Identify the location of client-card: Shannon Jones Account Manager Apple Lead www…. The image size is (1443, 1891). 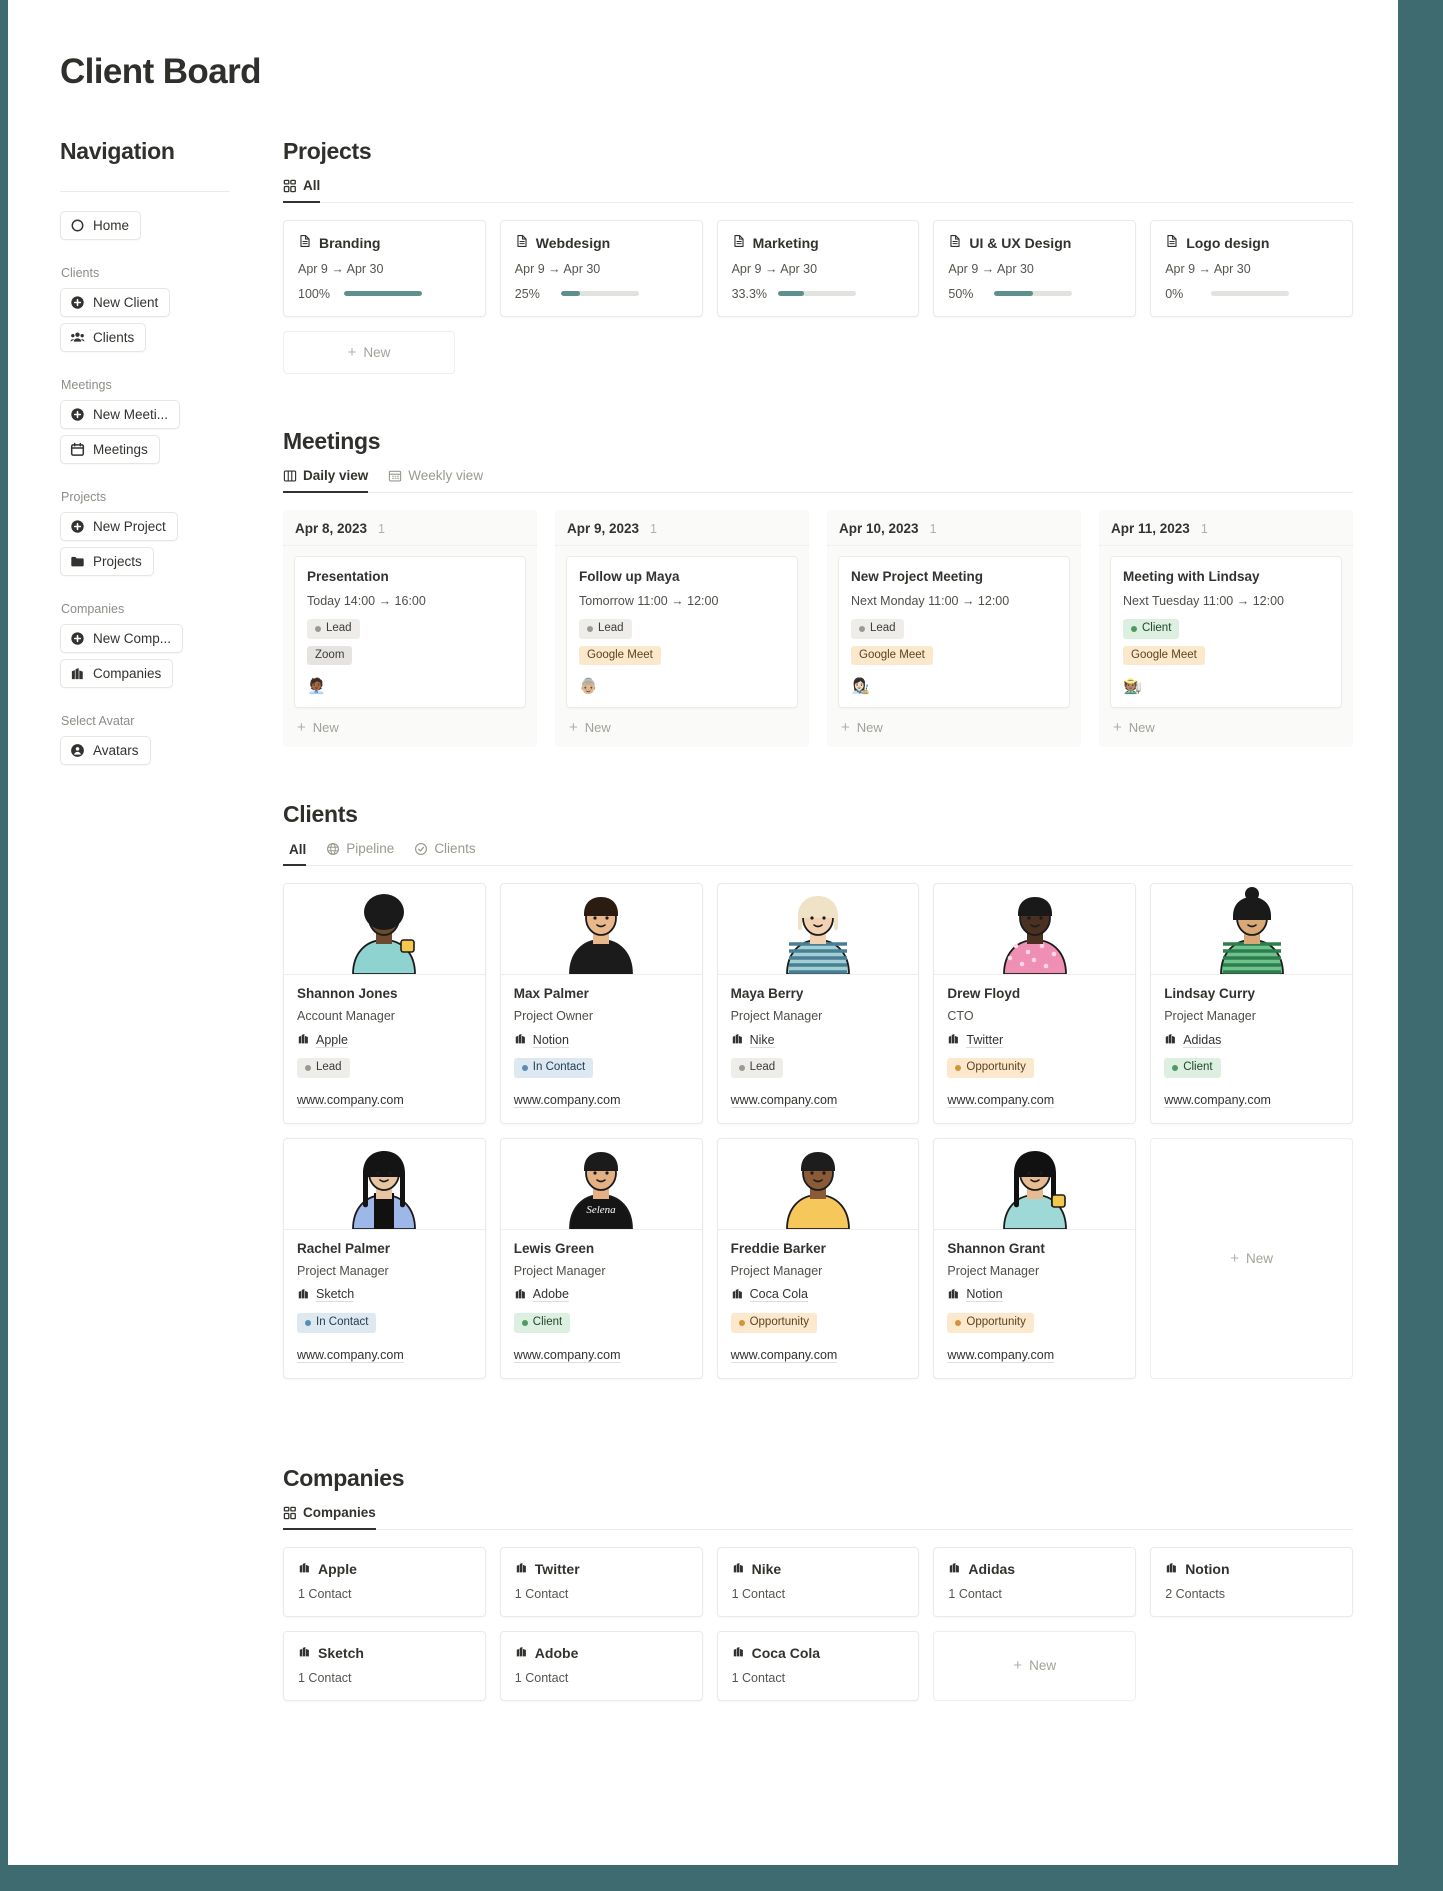
(384, 1003).